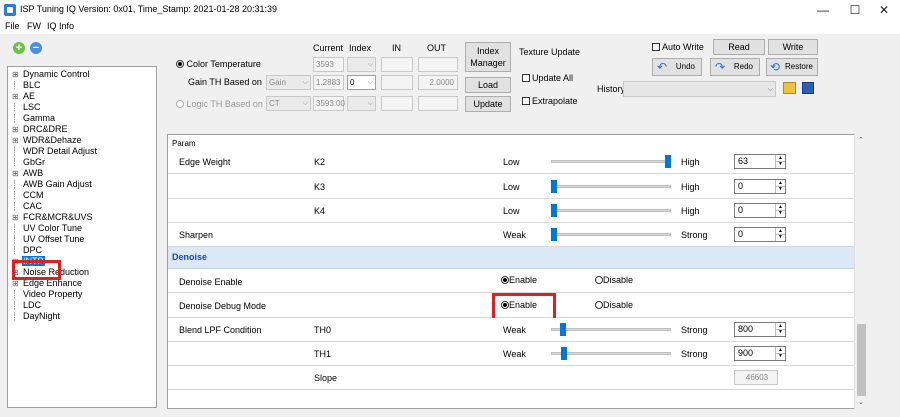  I want to click on tree-item-cac: ┊ CAC, so click(27, 206).